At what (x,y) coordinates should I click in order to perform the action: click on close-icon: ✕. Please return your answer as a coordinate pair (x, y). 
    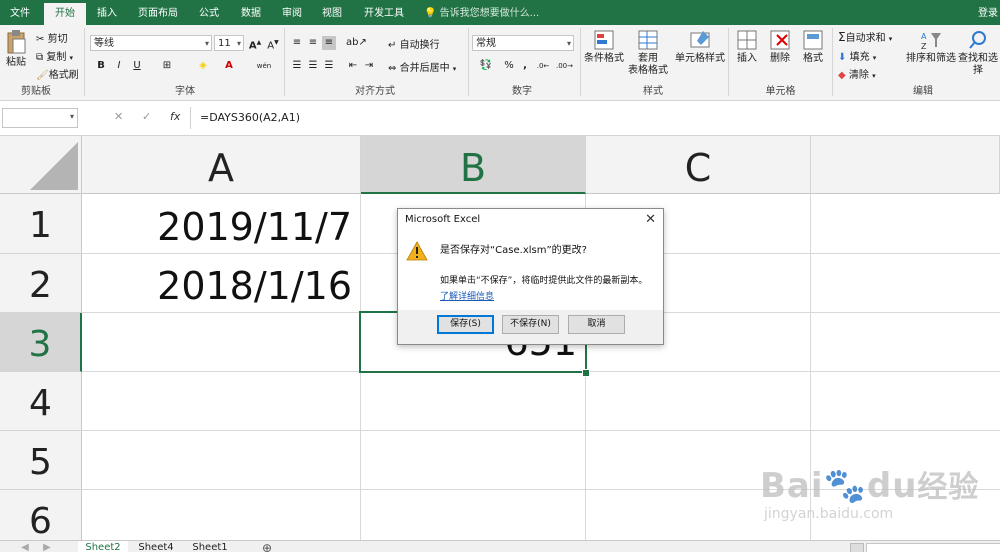
    Looking at the image, I should click on (650, 219).